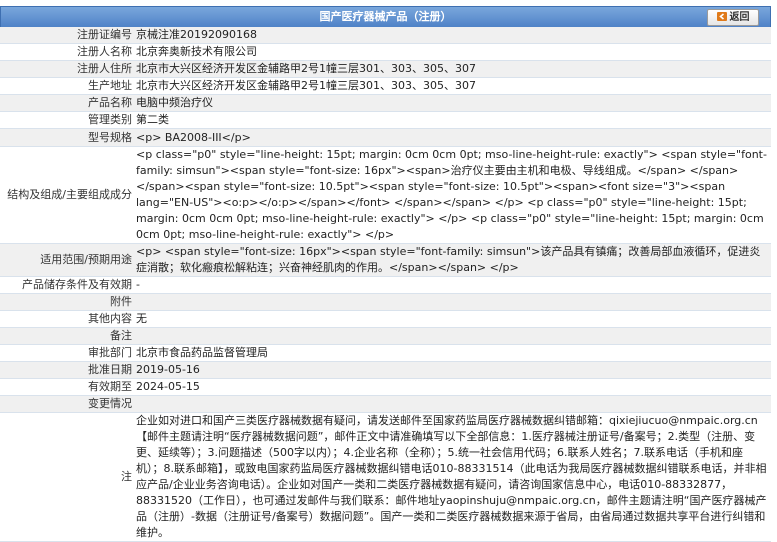  What do you see at coordinates (452, 353) in the screenshot?
I see `value-approval-dept: 北京市食品药品监督管理局` at bounding box center [452, 353].